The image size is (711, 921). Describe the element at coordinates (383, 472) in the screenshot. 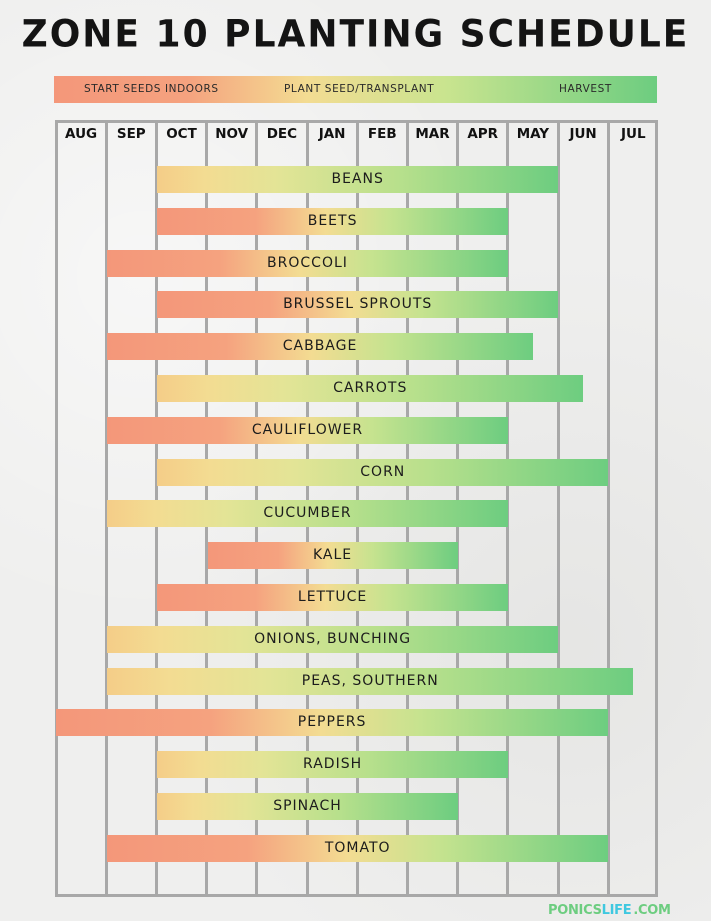

I see `bar-corn: CORN` at that location.